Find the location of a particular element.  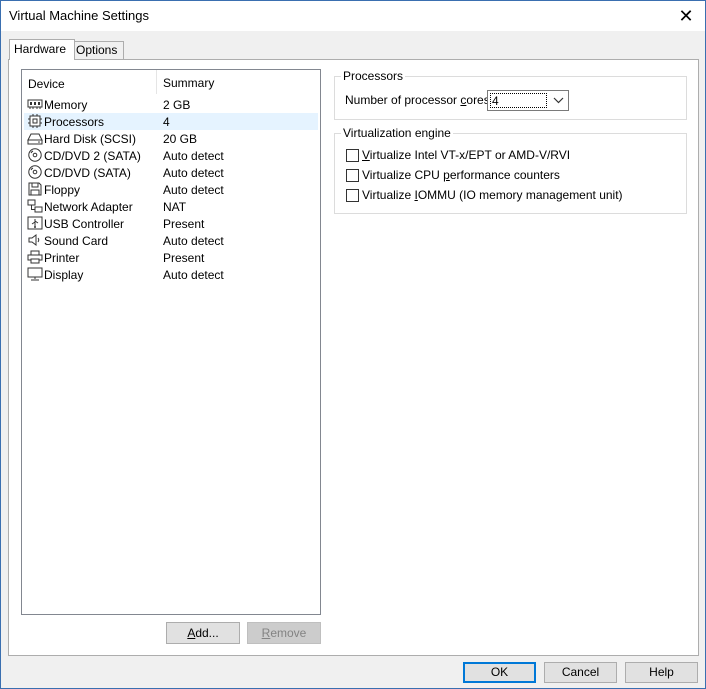

tab-options: Options is located at coordinates (97, 50).